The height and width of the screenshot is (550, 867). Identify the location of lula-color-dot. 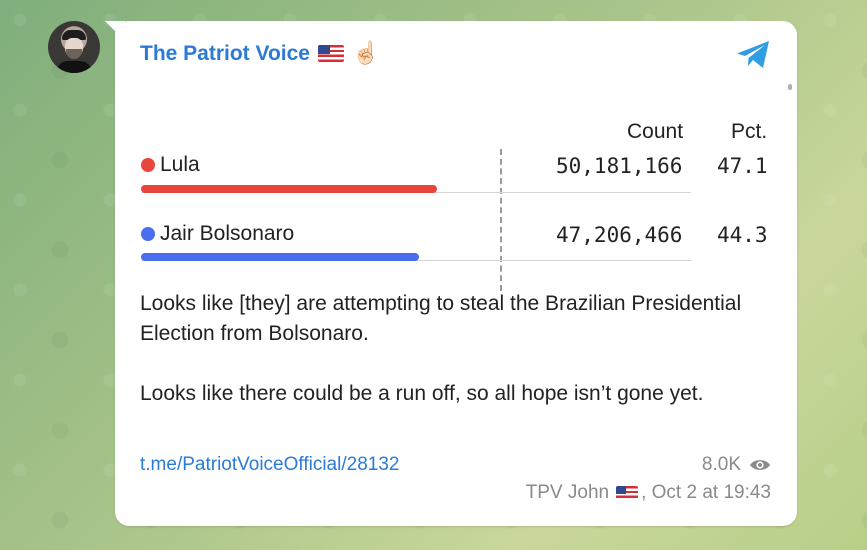
(148, 165).